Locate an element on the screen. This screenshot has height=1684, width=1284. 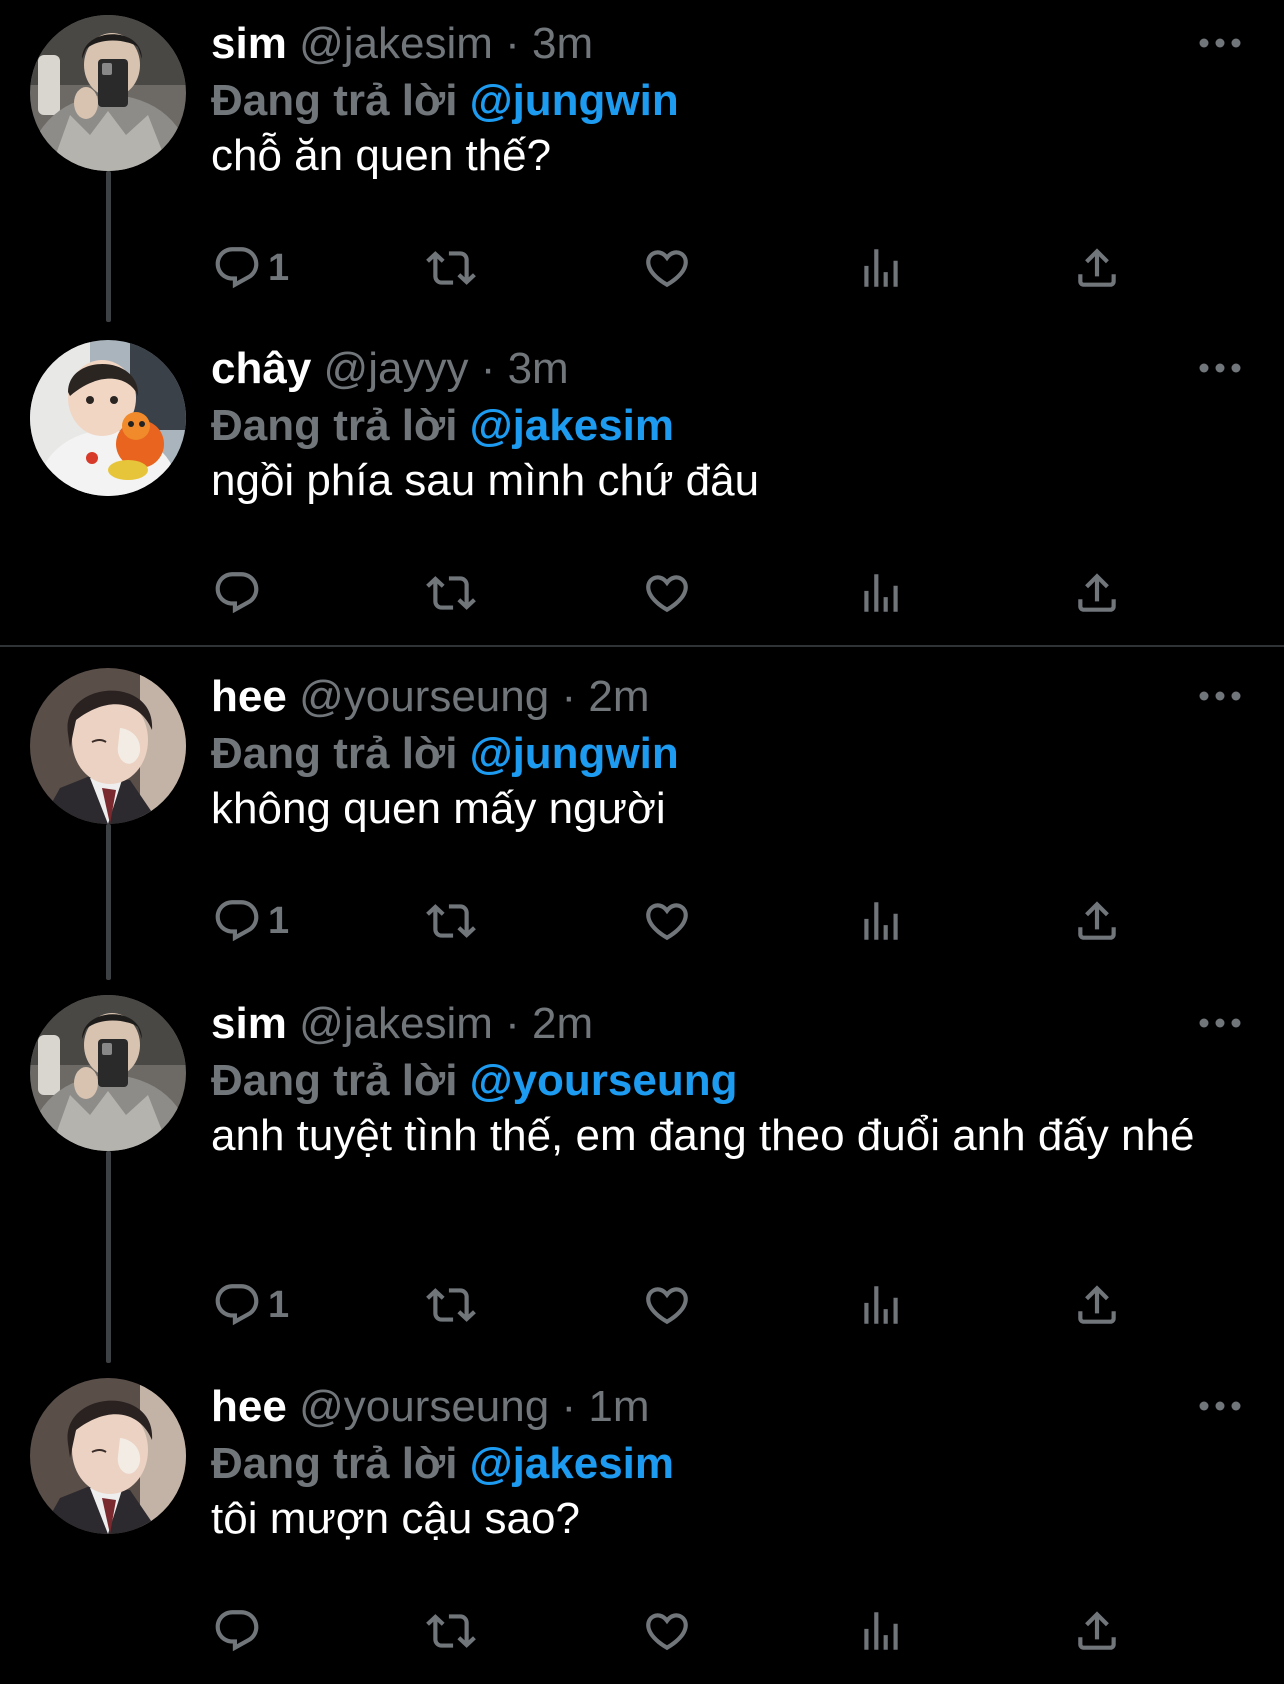
tweet-header: sim @jakesim · 3m is located at coordinates (402, 44).